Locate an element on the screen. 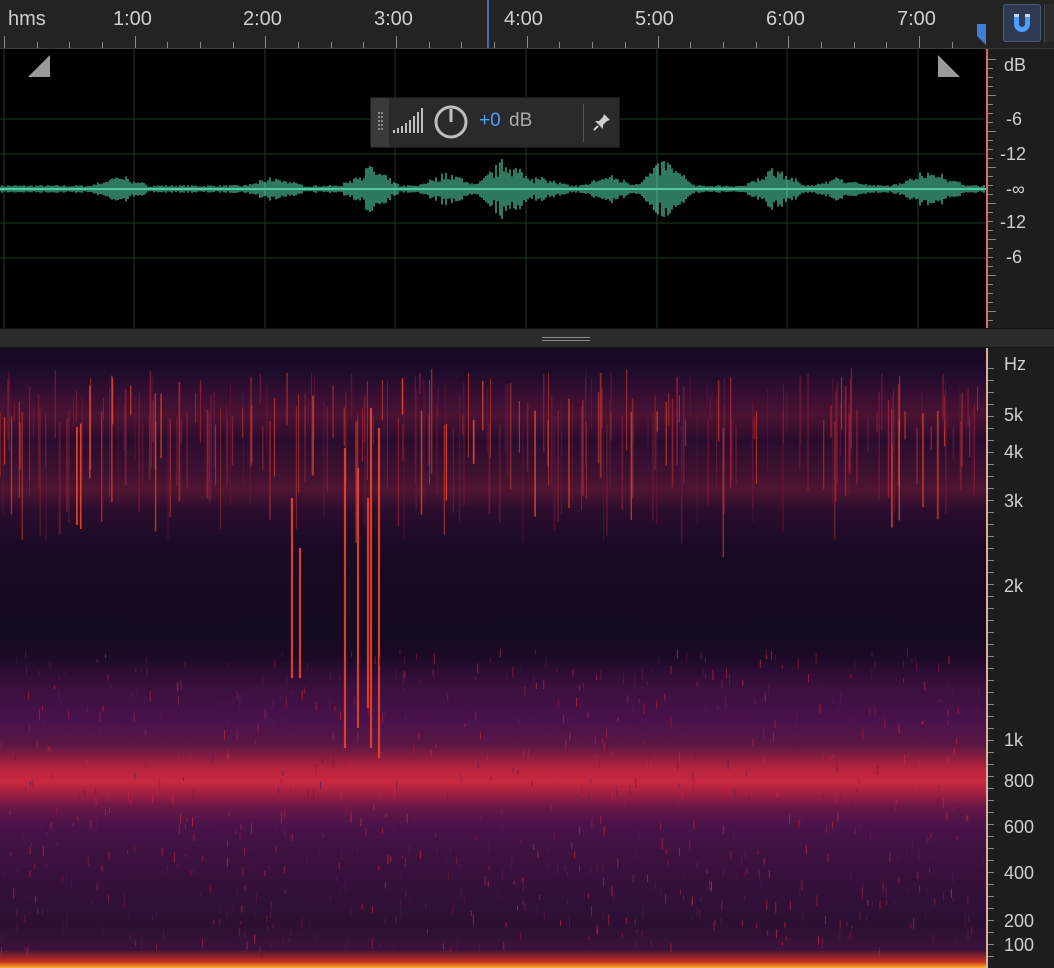 The height and width of the screenshot is (968, 1054). timeline-ruler: hms 1:00 2:00 3:00 4:00 5:00 6:00 7:00 is located at coordinates (493, 24).